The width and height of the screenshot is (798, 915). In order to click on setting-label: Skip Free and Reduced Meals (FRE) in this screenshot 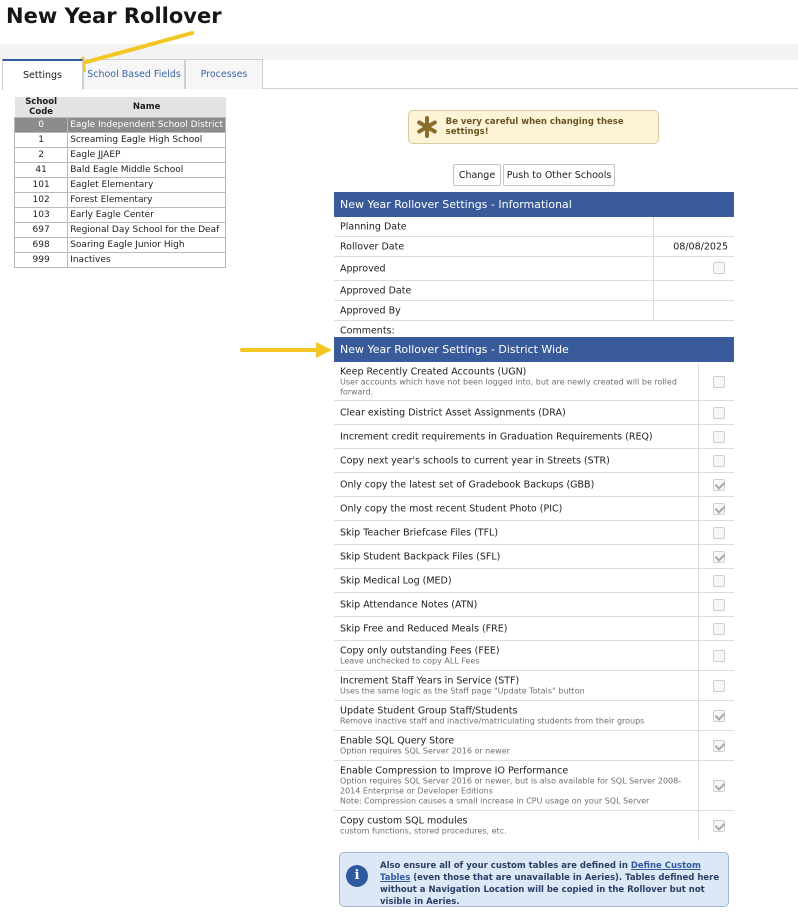, I will do `click(424, 628)`.